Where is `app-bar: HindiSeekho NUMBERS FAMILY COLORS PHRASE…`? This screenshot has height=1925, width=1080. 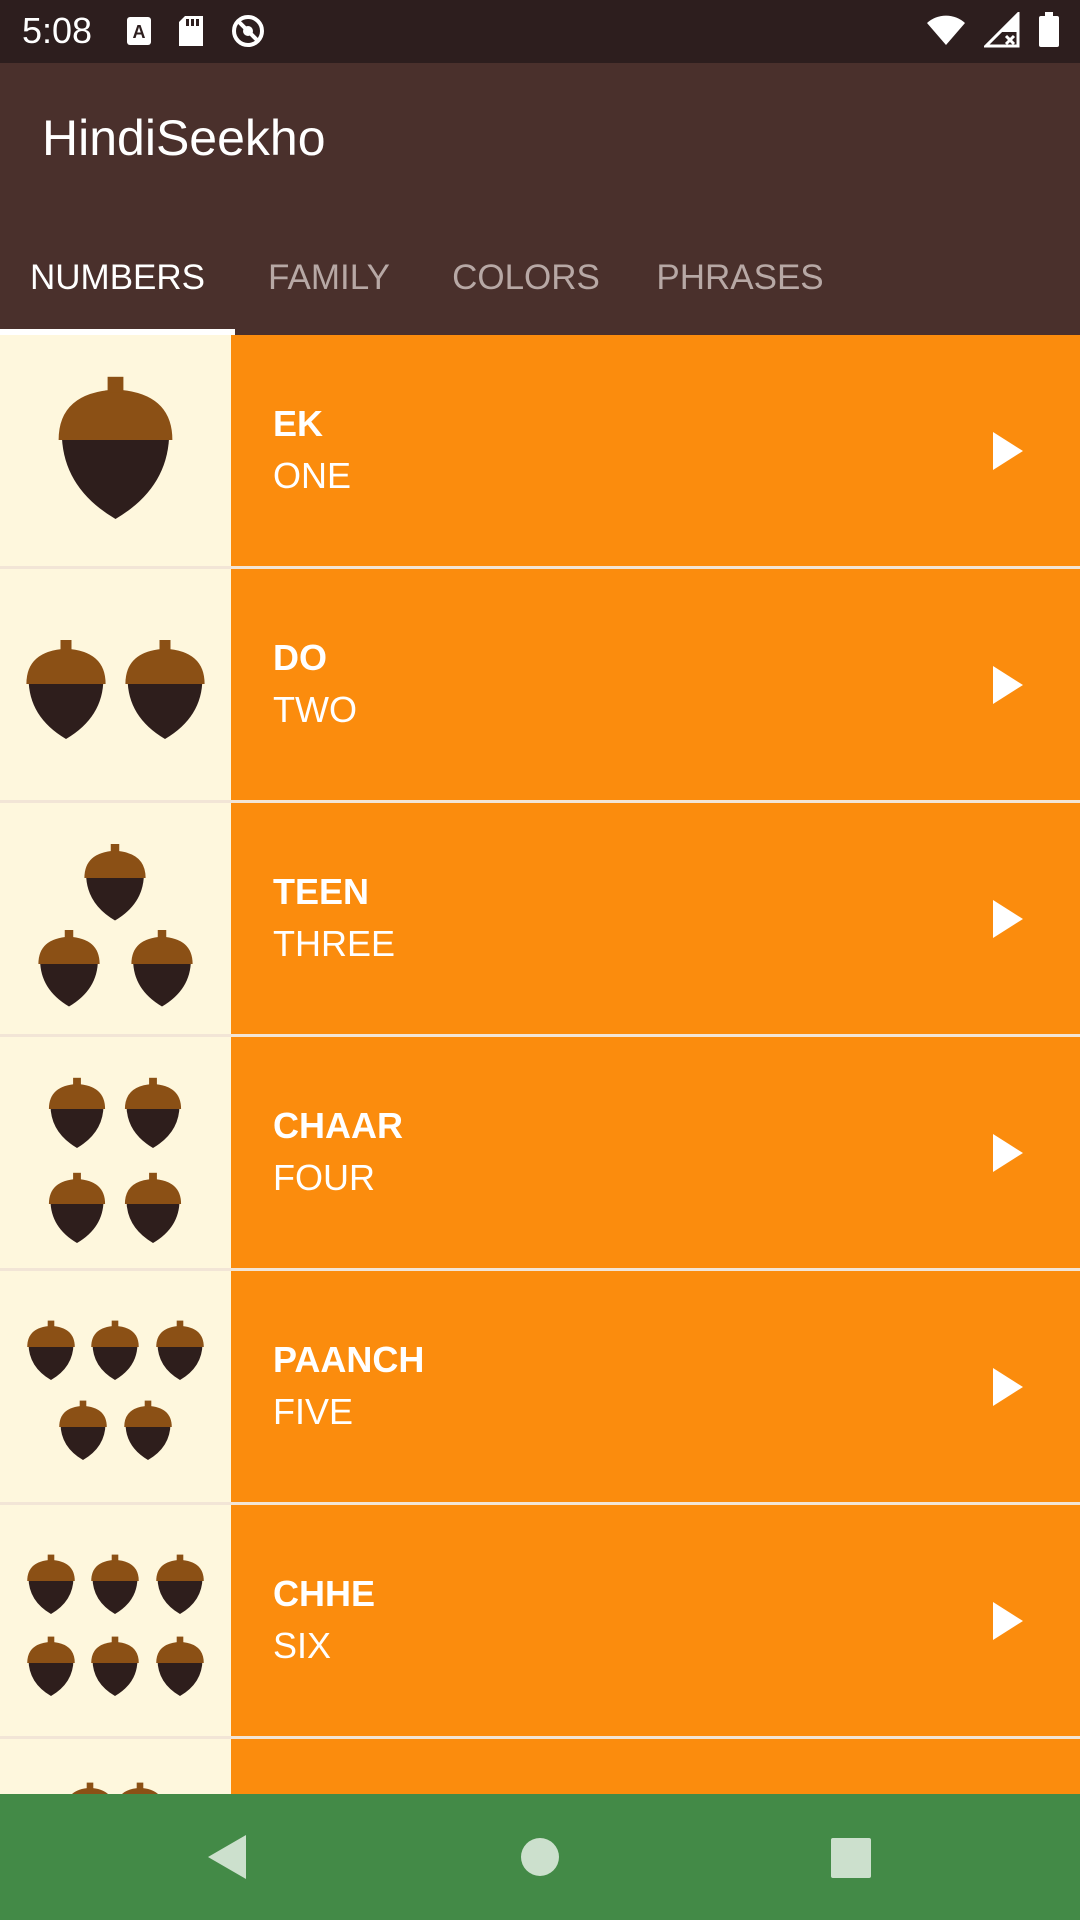 app-bar: HindiSeekho NUMBERS FAMILY COLORS PHRASE… is located at coordinates (540, 199).